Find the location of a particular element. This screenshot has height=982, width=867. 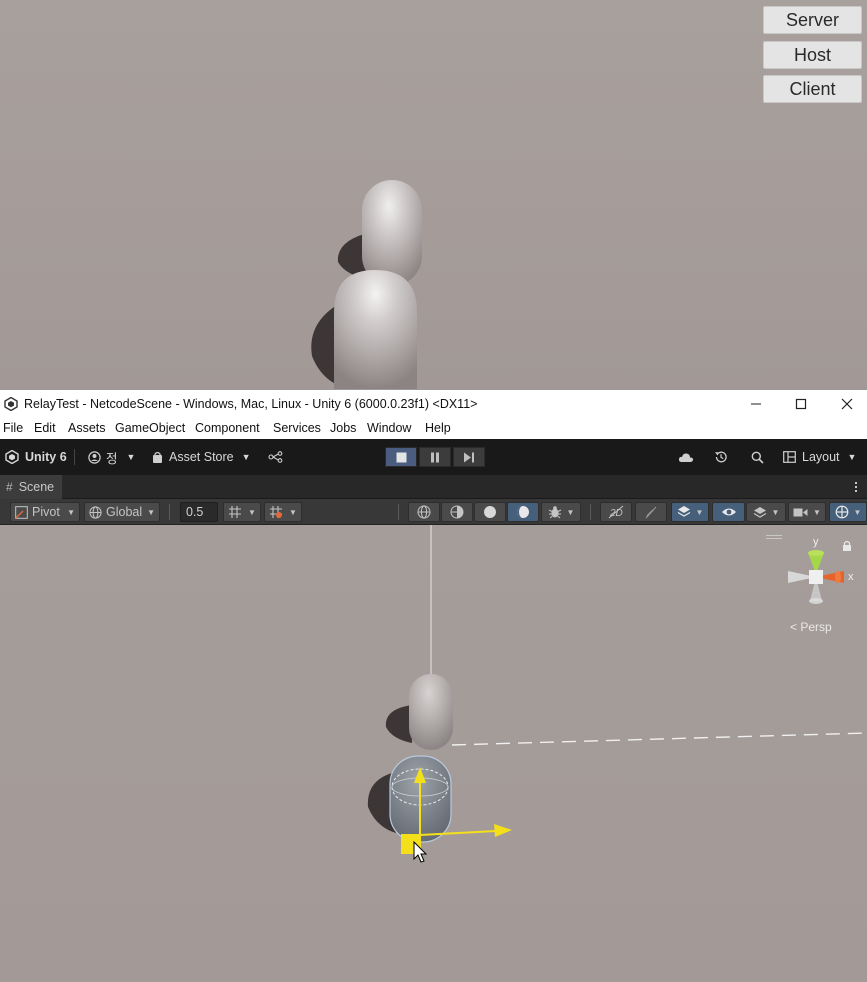

persp-icon: < is located at coordinates (794, 627).